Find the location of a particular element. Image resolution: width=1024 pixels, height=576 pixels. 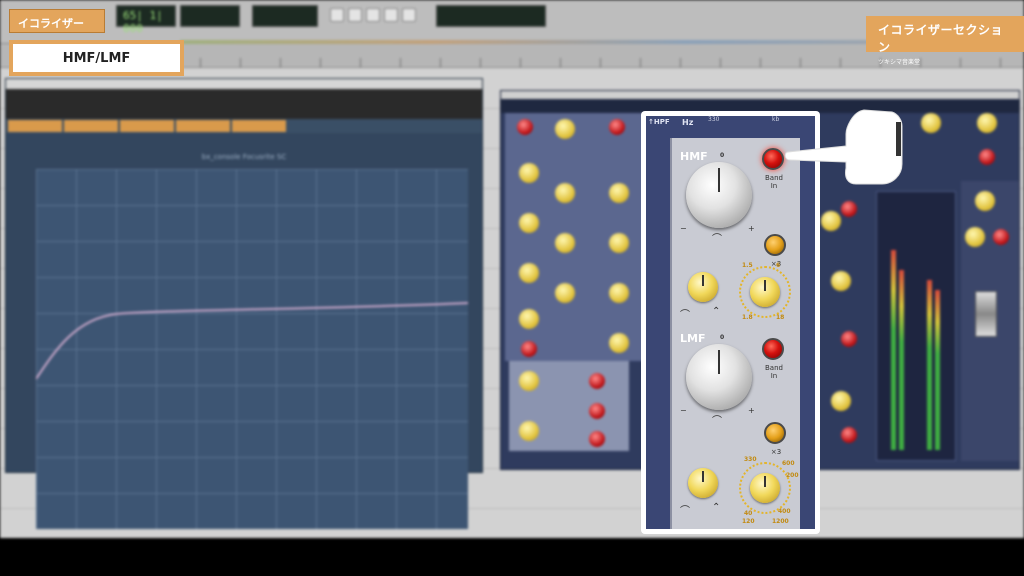

transport-ff-button is located at coordinates (355, 15).